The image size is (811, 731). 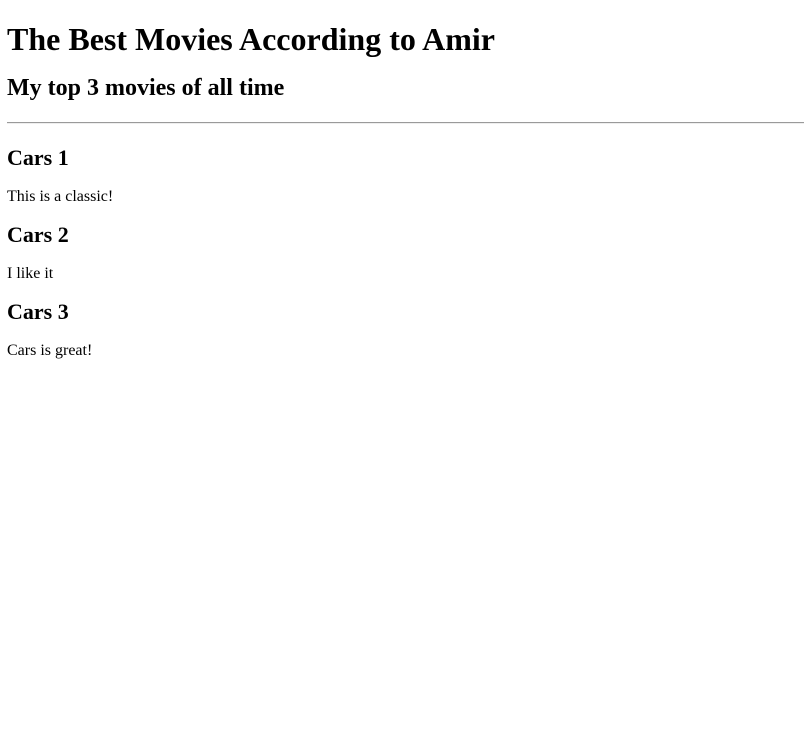 What do you see at coordinates (251, 39) in the screenshot?
I see `page-title: The Best Movies According to Amir` at bounding box center [251, 39].